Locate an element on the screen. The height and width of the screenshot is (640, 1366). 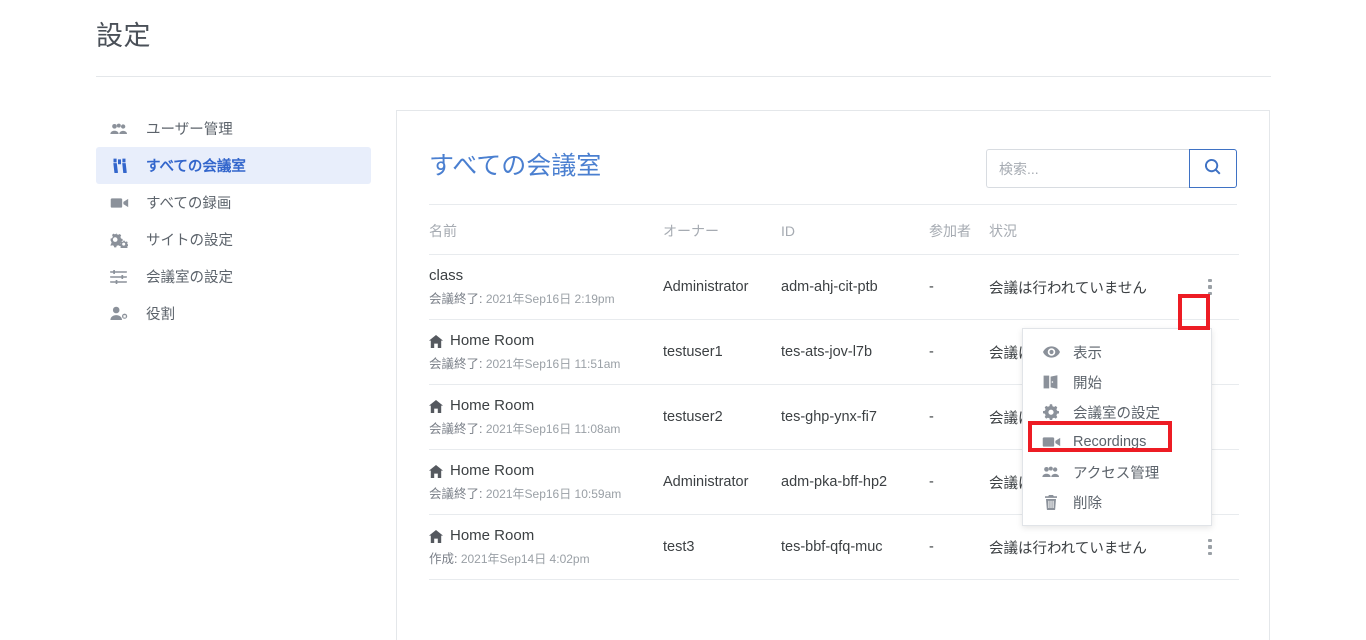
user-tag-icon is located at coordinates (119, 314).